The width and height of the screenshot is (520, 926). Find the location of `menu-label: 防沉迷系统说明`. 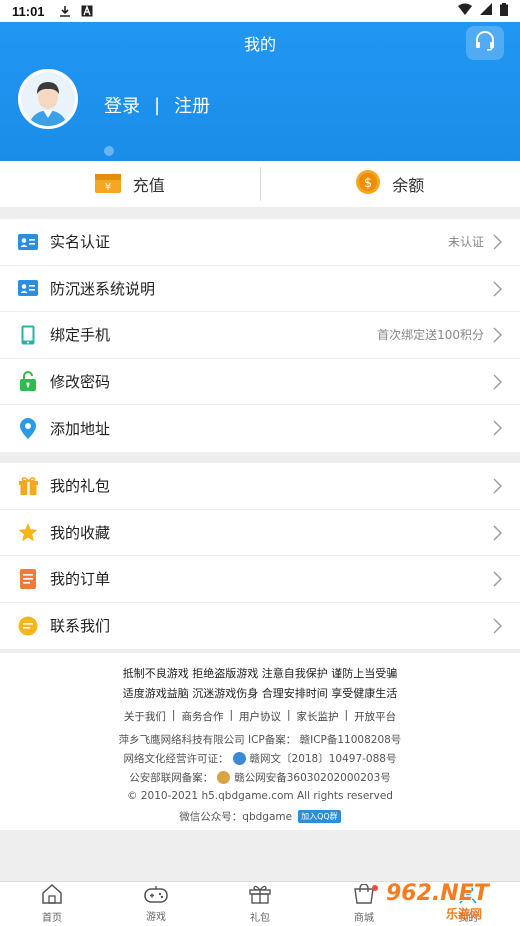

menu-label: 防沉迷系统说明 is located at coordinates (103, 288).